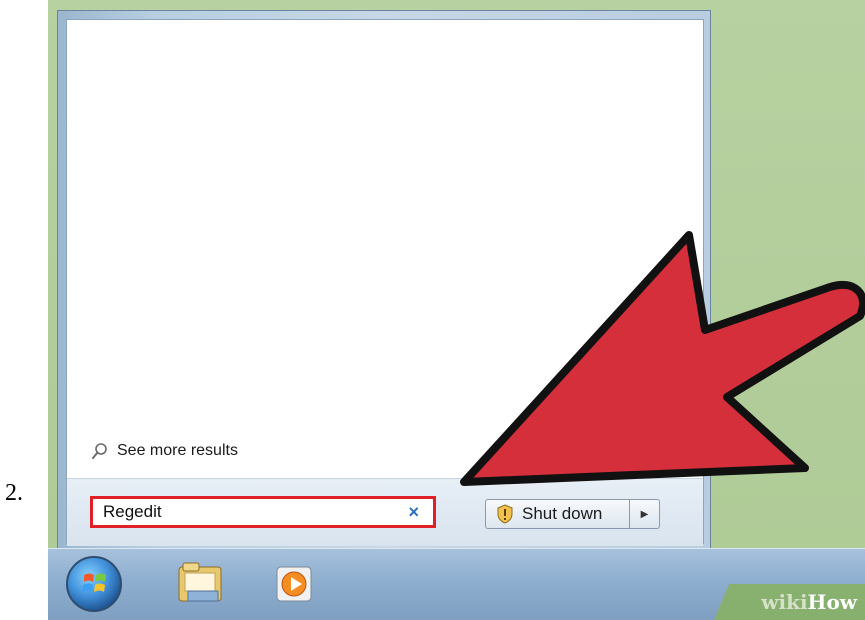  I want to click on start-menu-search-input: Regedit ×, so click(263, 512).